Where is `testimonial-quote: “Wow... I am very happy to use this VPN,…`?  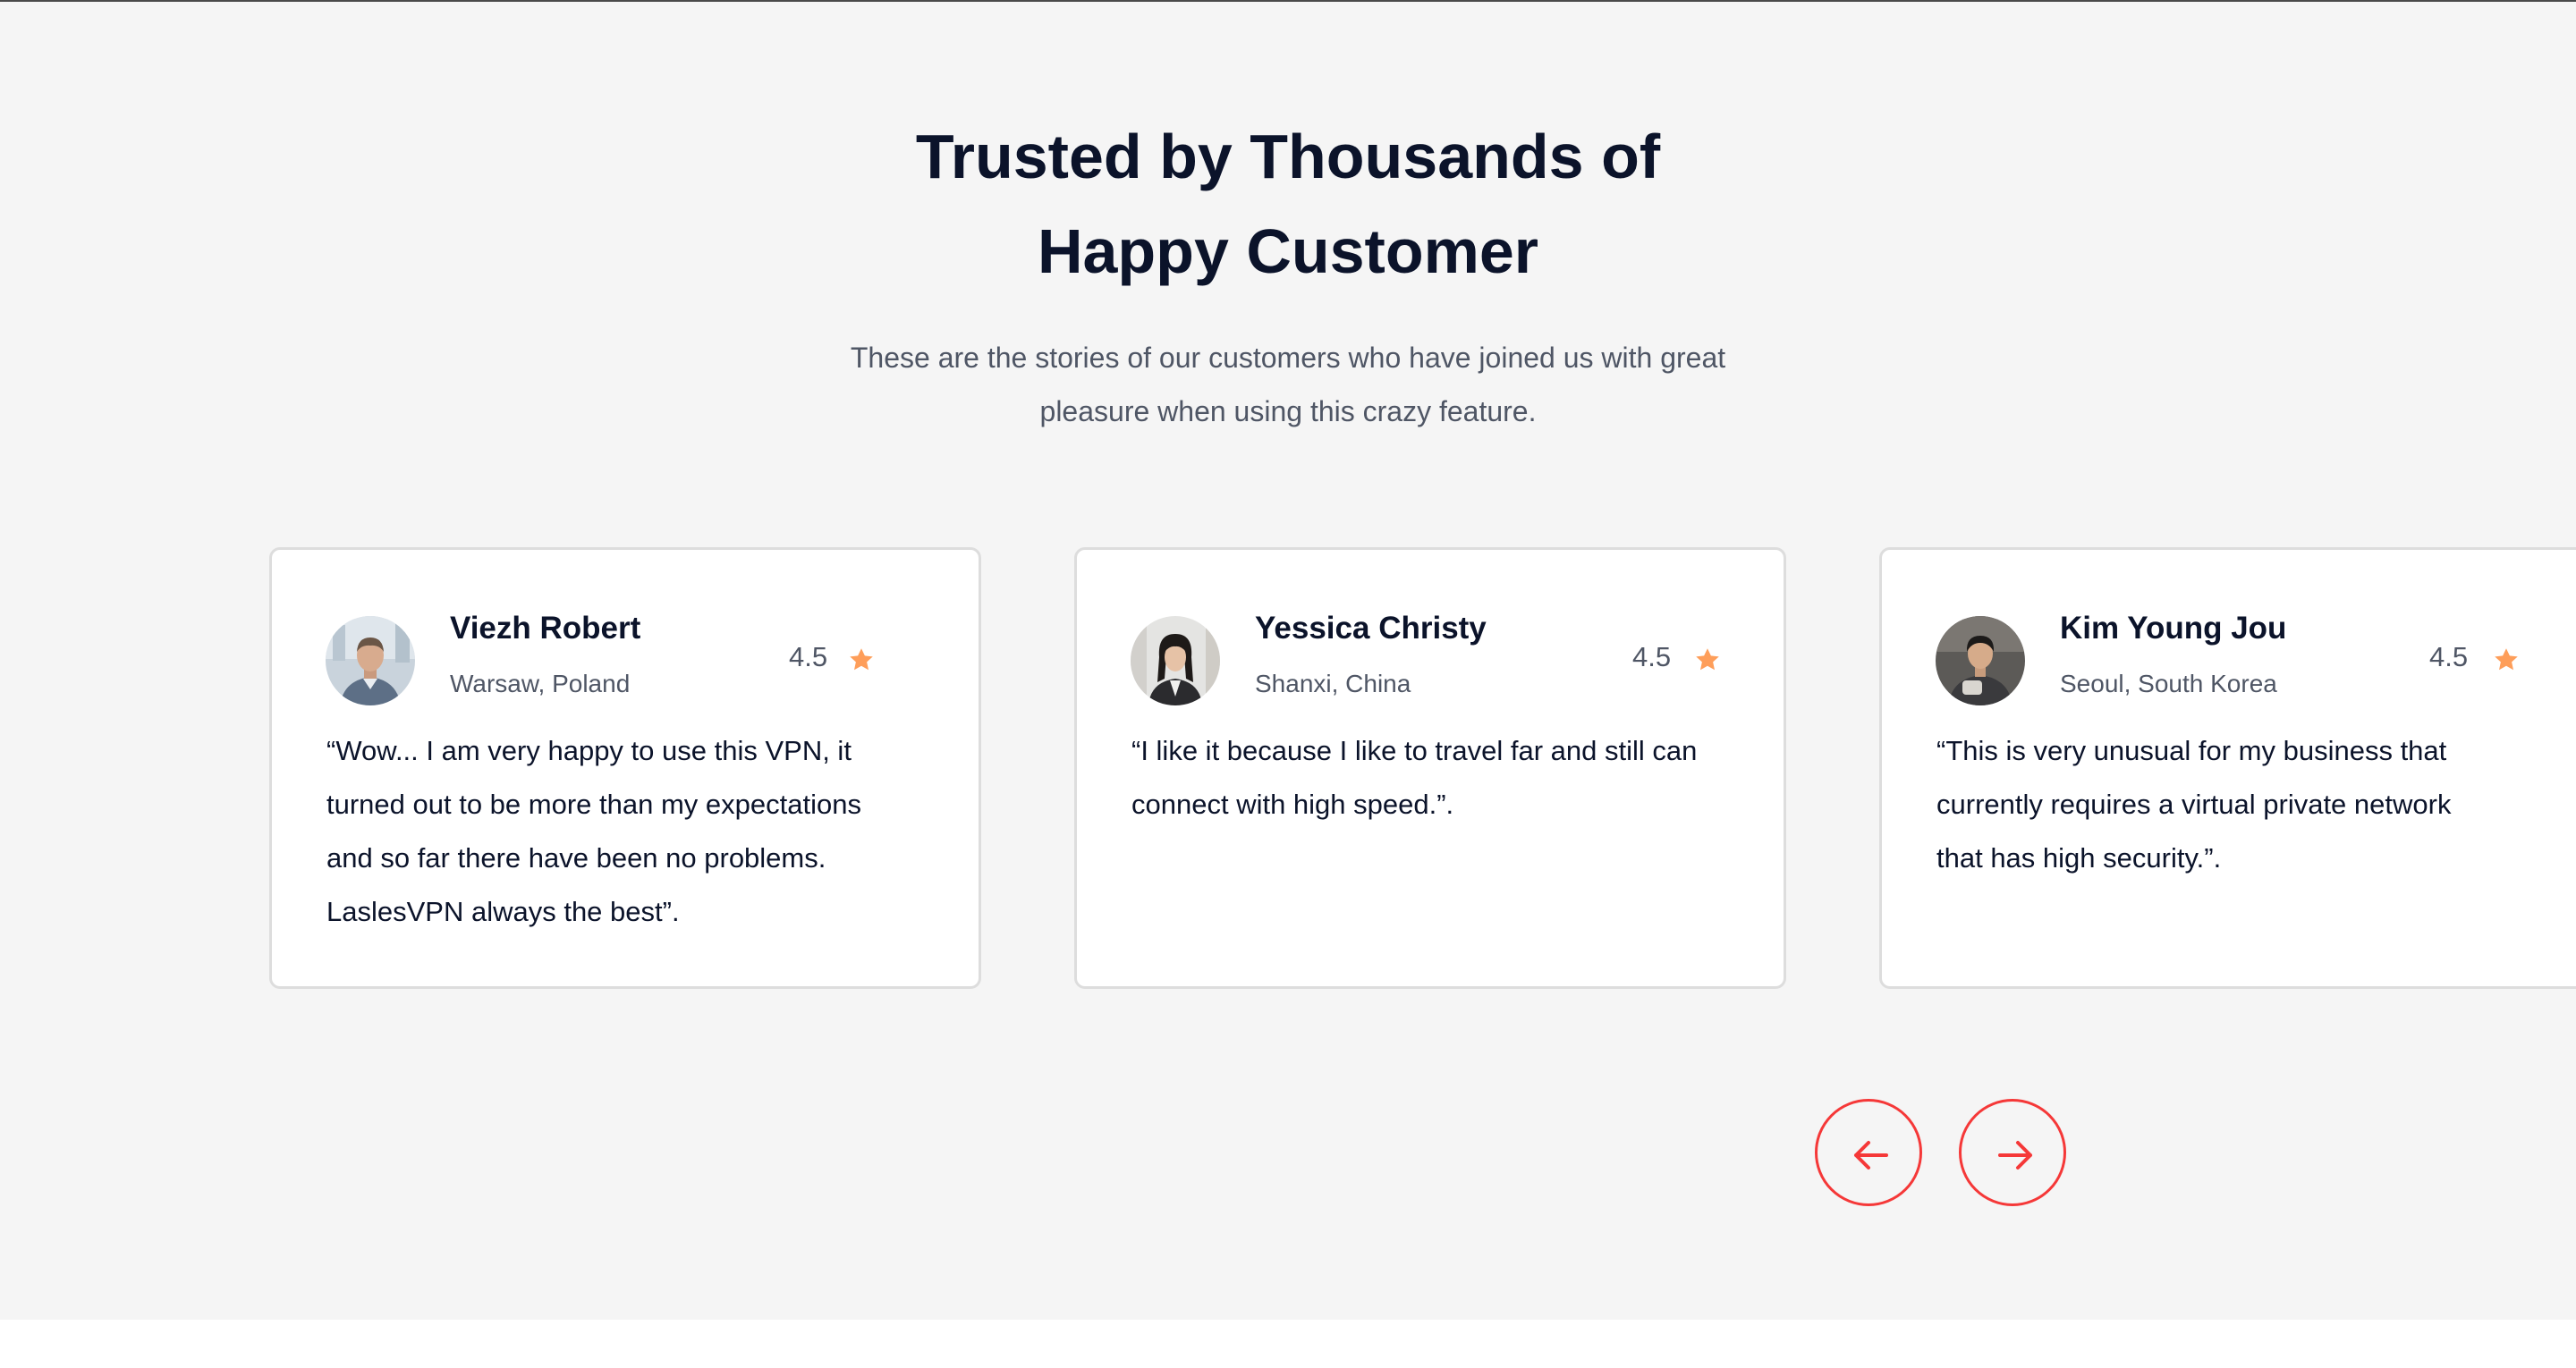
testimonial-quote: “Wow... I am very happy to use this VPN,… is located at coordinates (639, 832).